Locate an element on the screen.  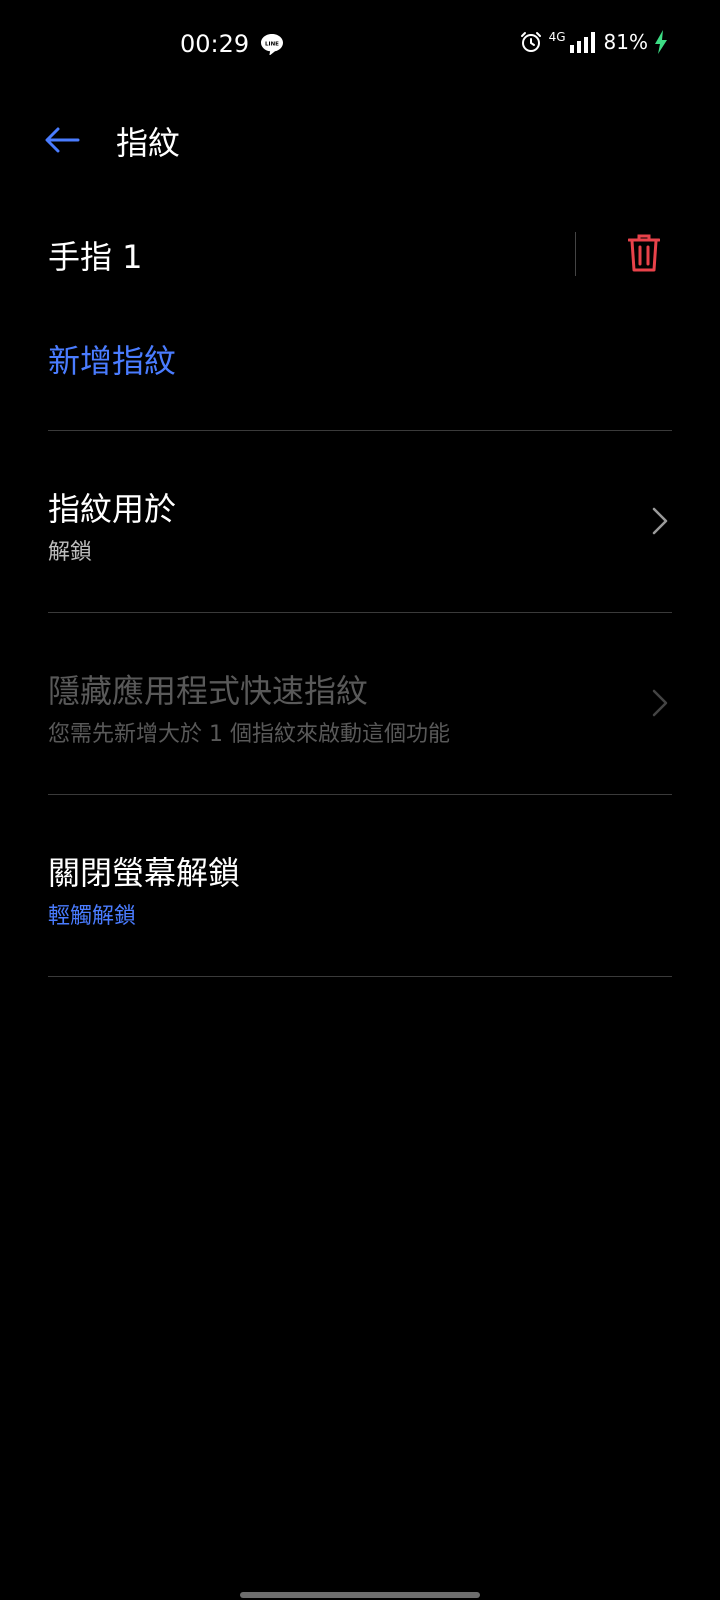
battery-level: 81% is located at coordinates (625, 42).